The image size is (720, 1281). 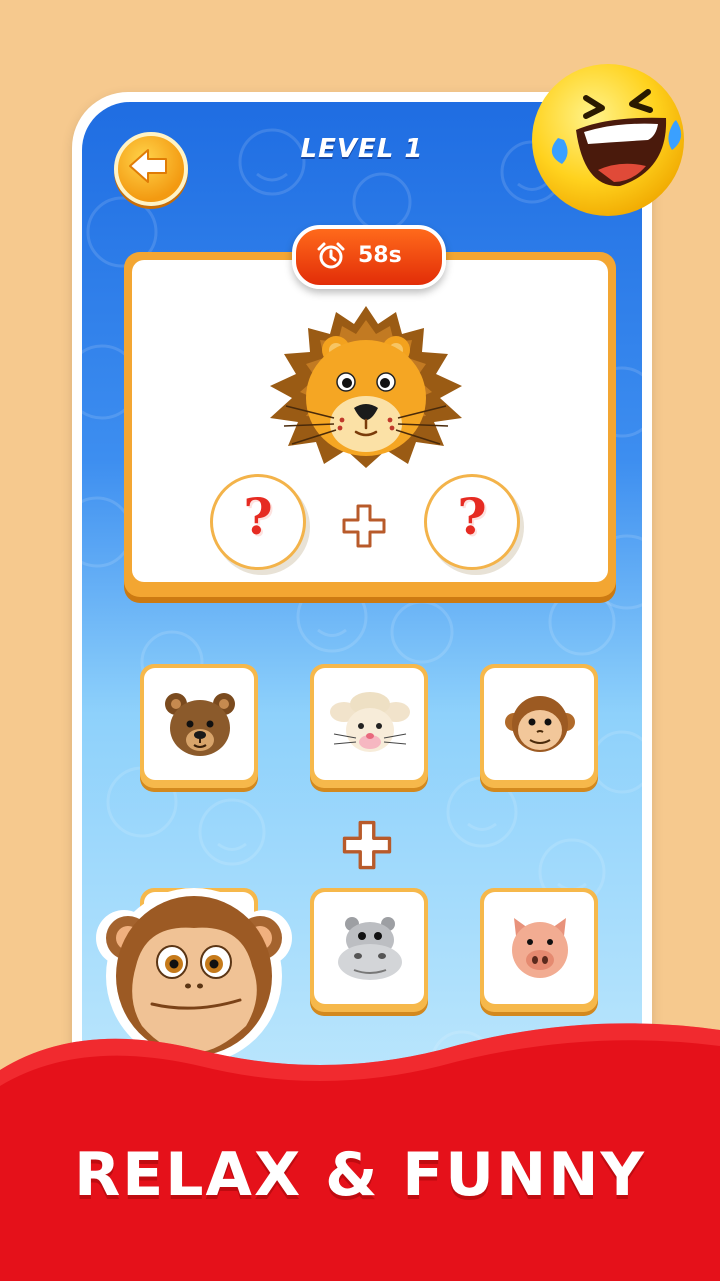 I want to click on answer-slot-2: ?, so click(x=472, y=522).